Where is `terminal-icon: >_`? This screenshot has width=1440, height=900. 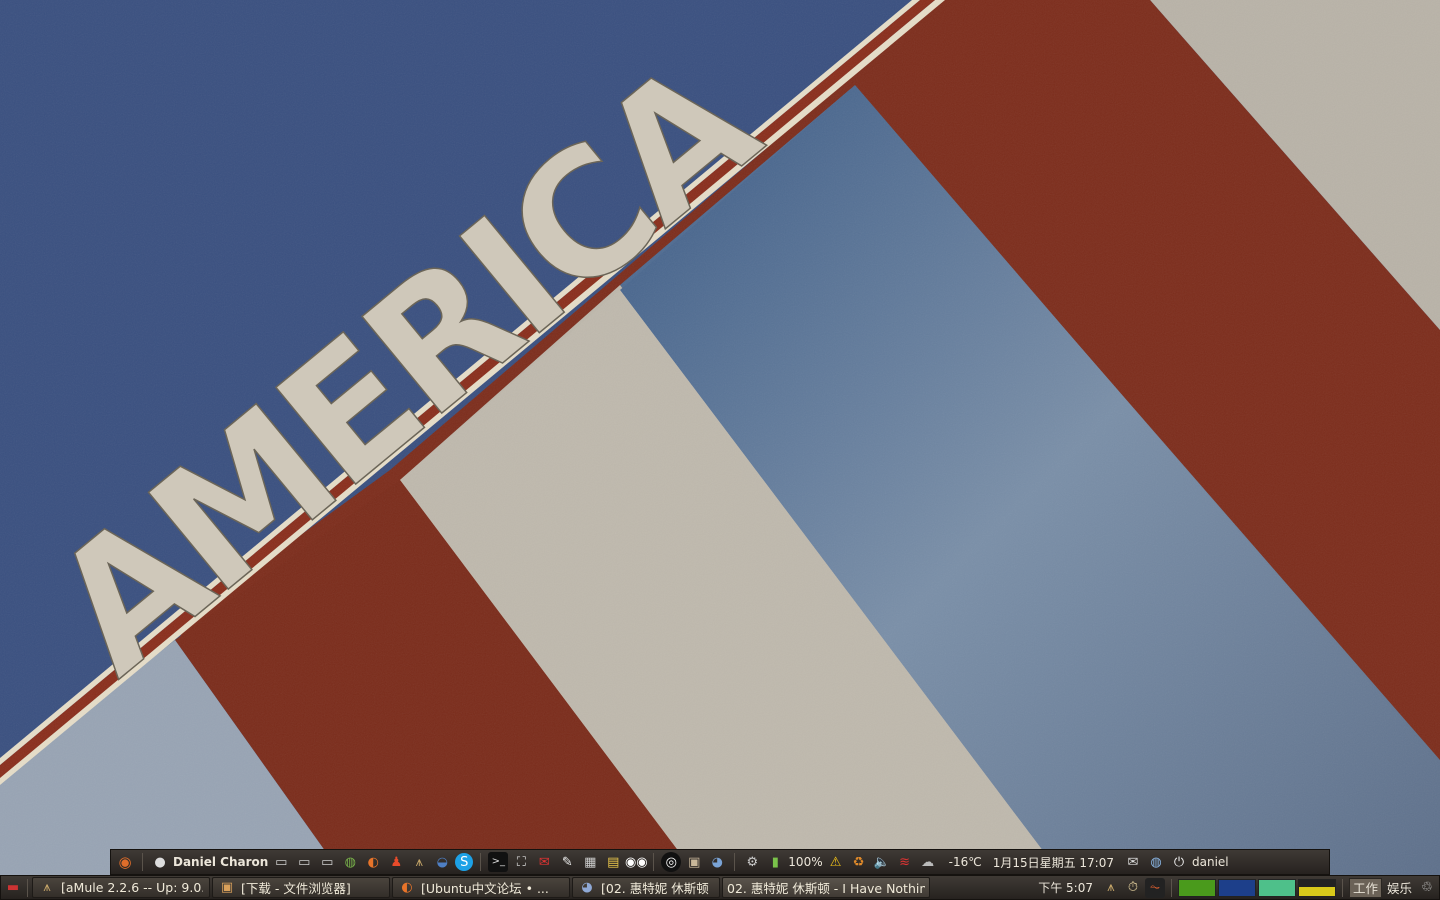 terminal-icon: >_ is located at coordinates (498, 862).